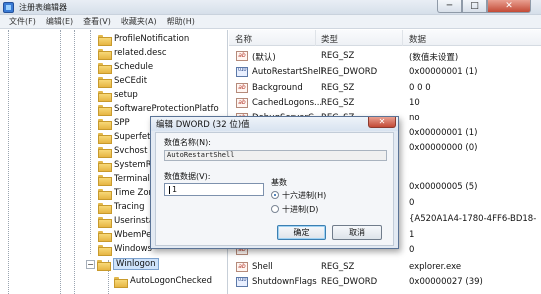  I want to click on tree-item: Windows, so click(125, 249).